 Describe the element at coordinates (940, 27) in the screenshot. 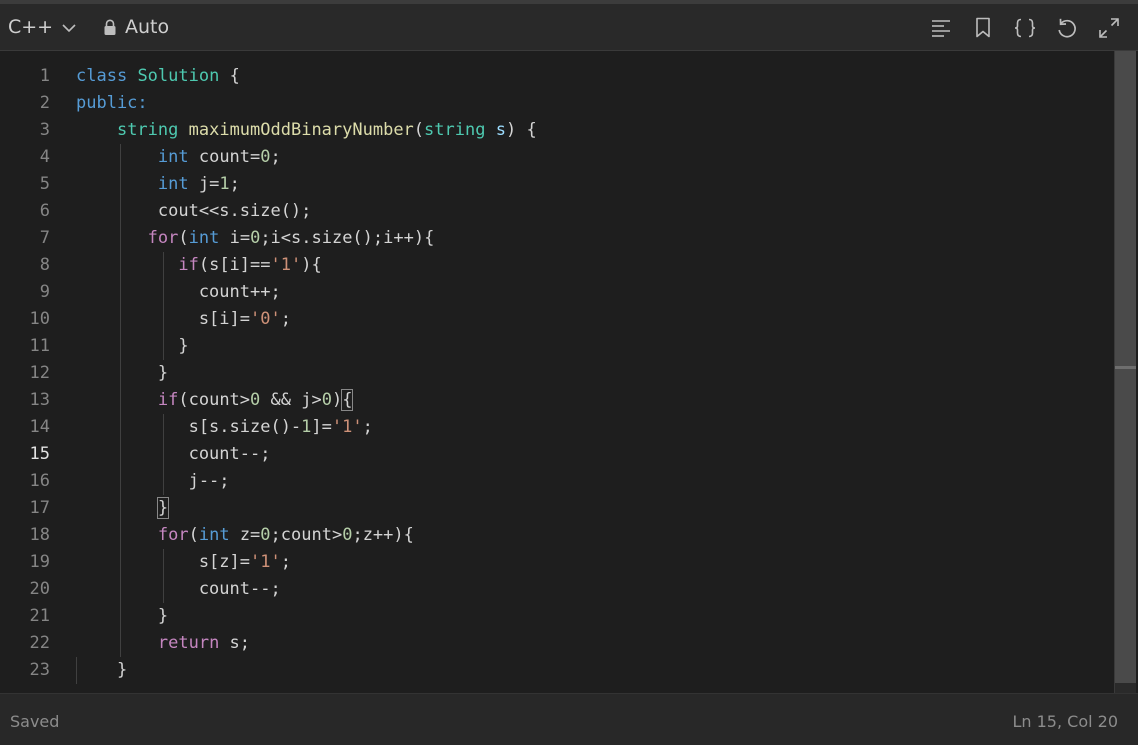

I see `format-button` at that location.